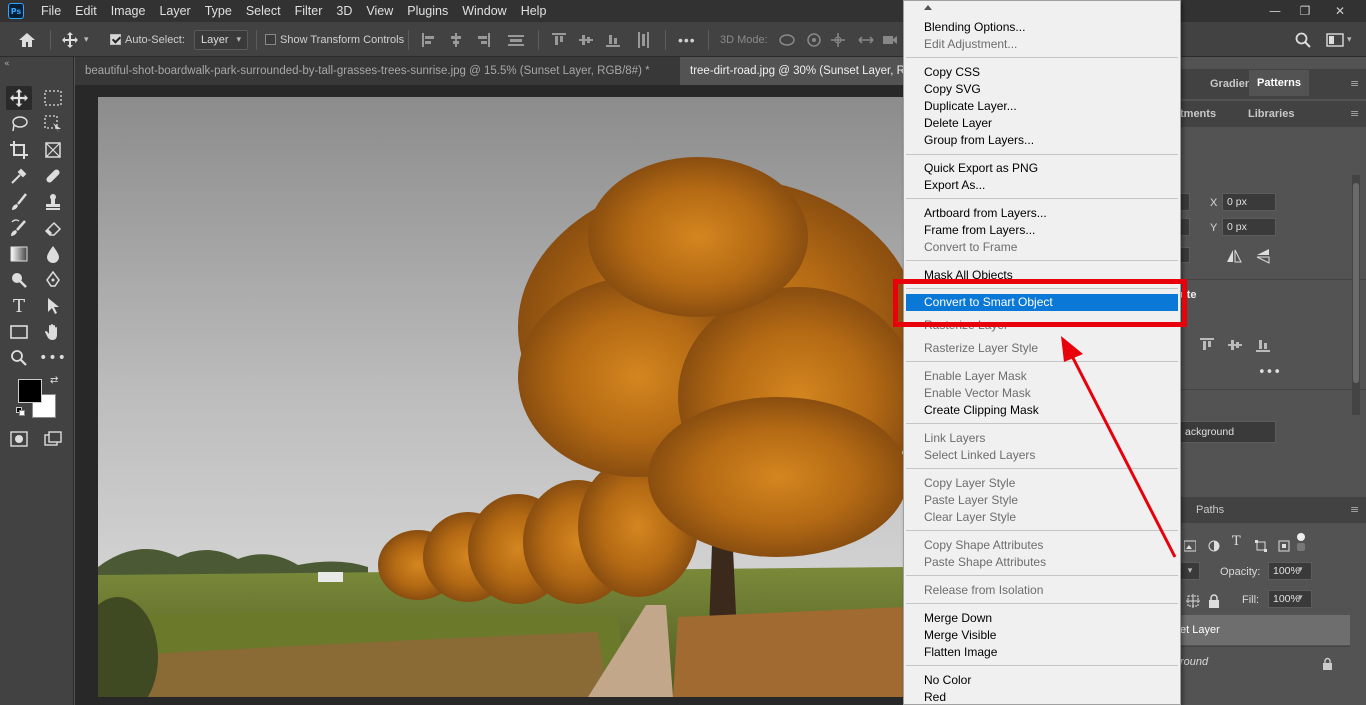  Describe the element at coordinates (1119, 447) in the screenshot. I see `annotation-arrow` at that location.